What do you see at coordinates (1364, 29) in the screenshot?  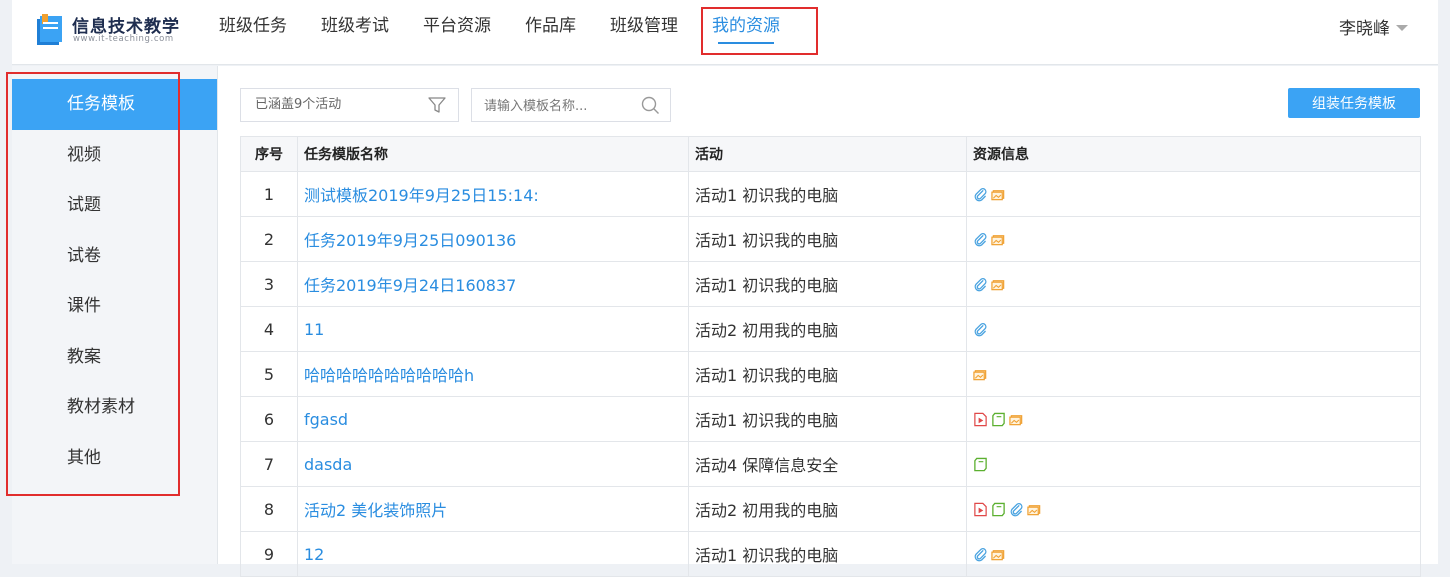 I see `user-name: 李晓峰` at bounding box center [1364, 29].